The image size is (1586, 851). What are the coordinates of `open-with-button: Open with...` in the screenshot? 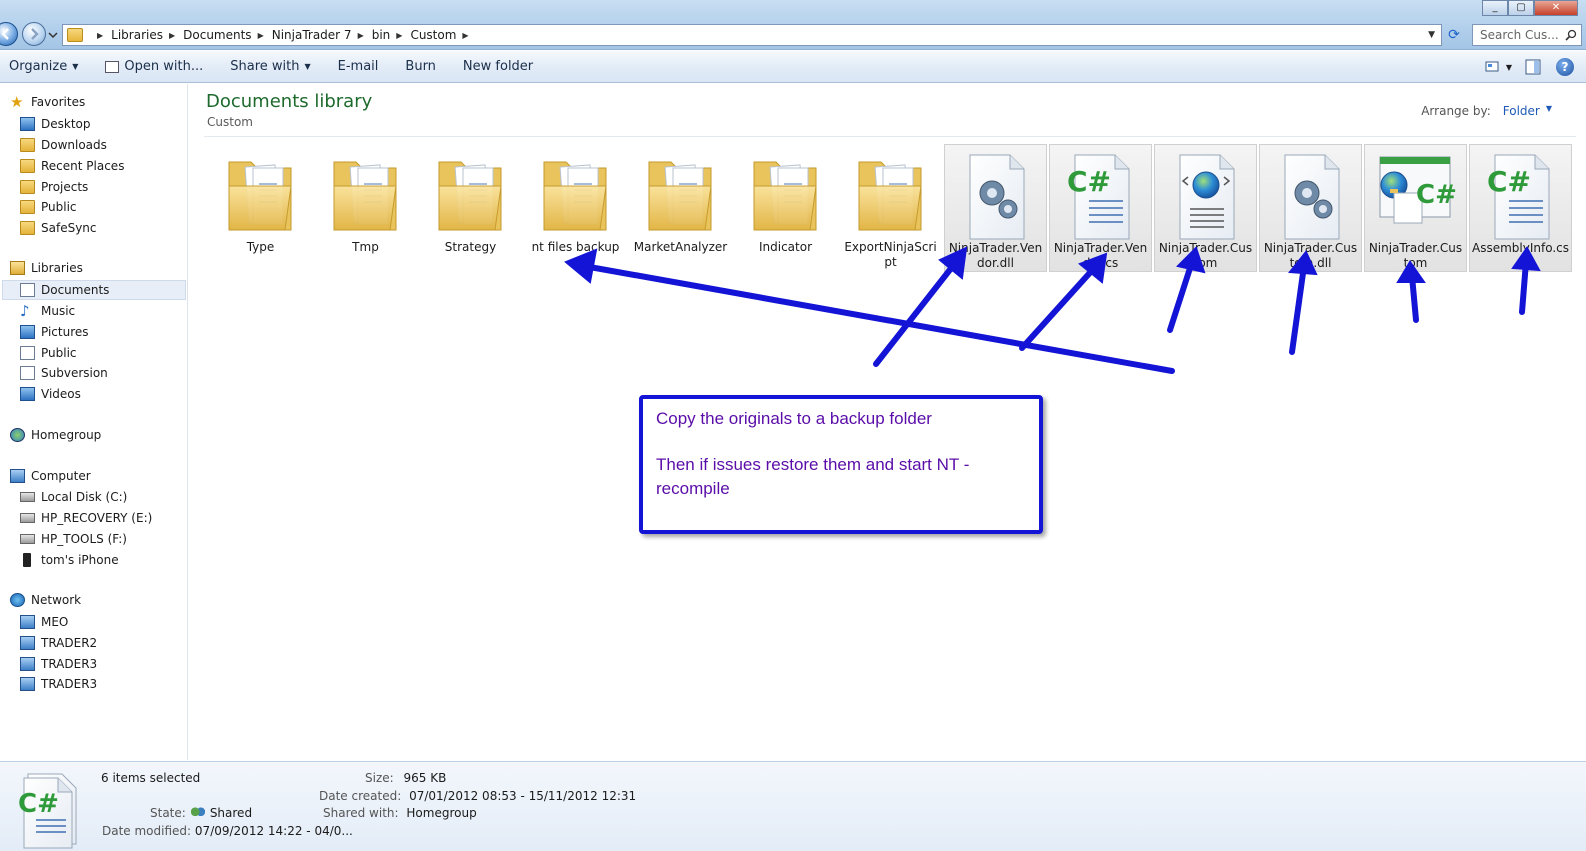 It's located at (154, 66).